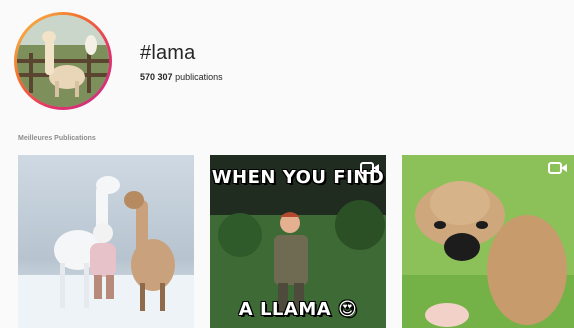 The width and height of the screenshot is (574, 328). I want to click on post-count-number: 570 307, so click(156, 77).